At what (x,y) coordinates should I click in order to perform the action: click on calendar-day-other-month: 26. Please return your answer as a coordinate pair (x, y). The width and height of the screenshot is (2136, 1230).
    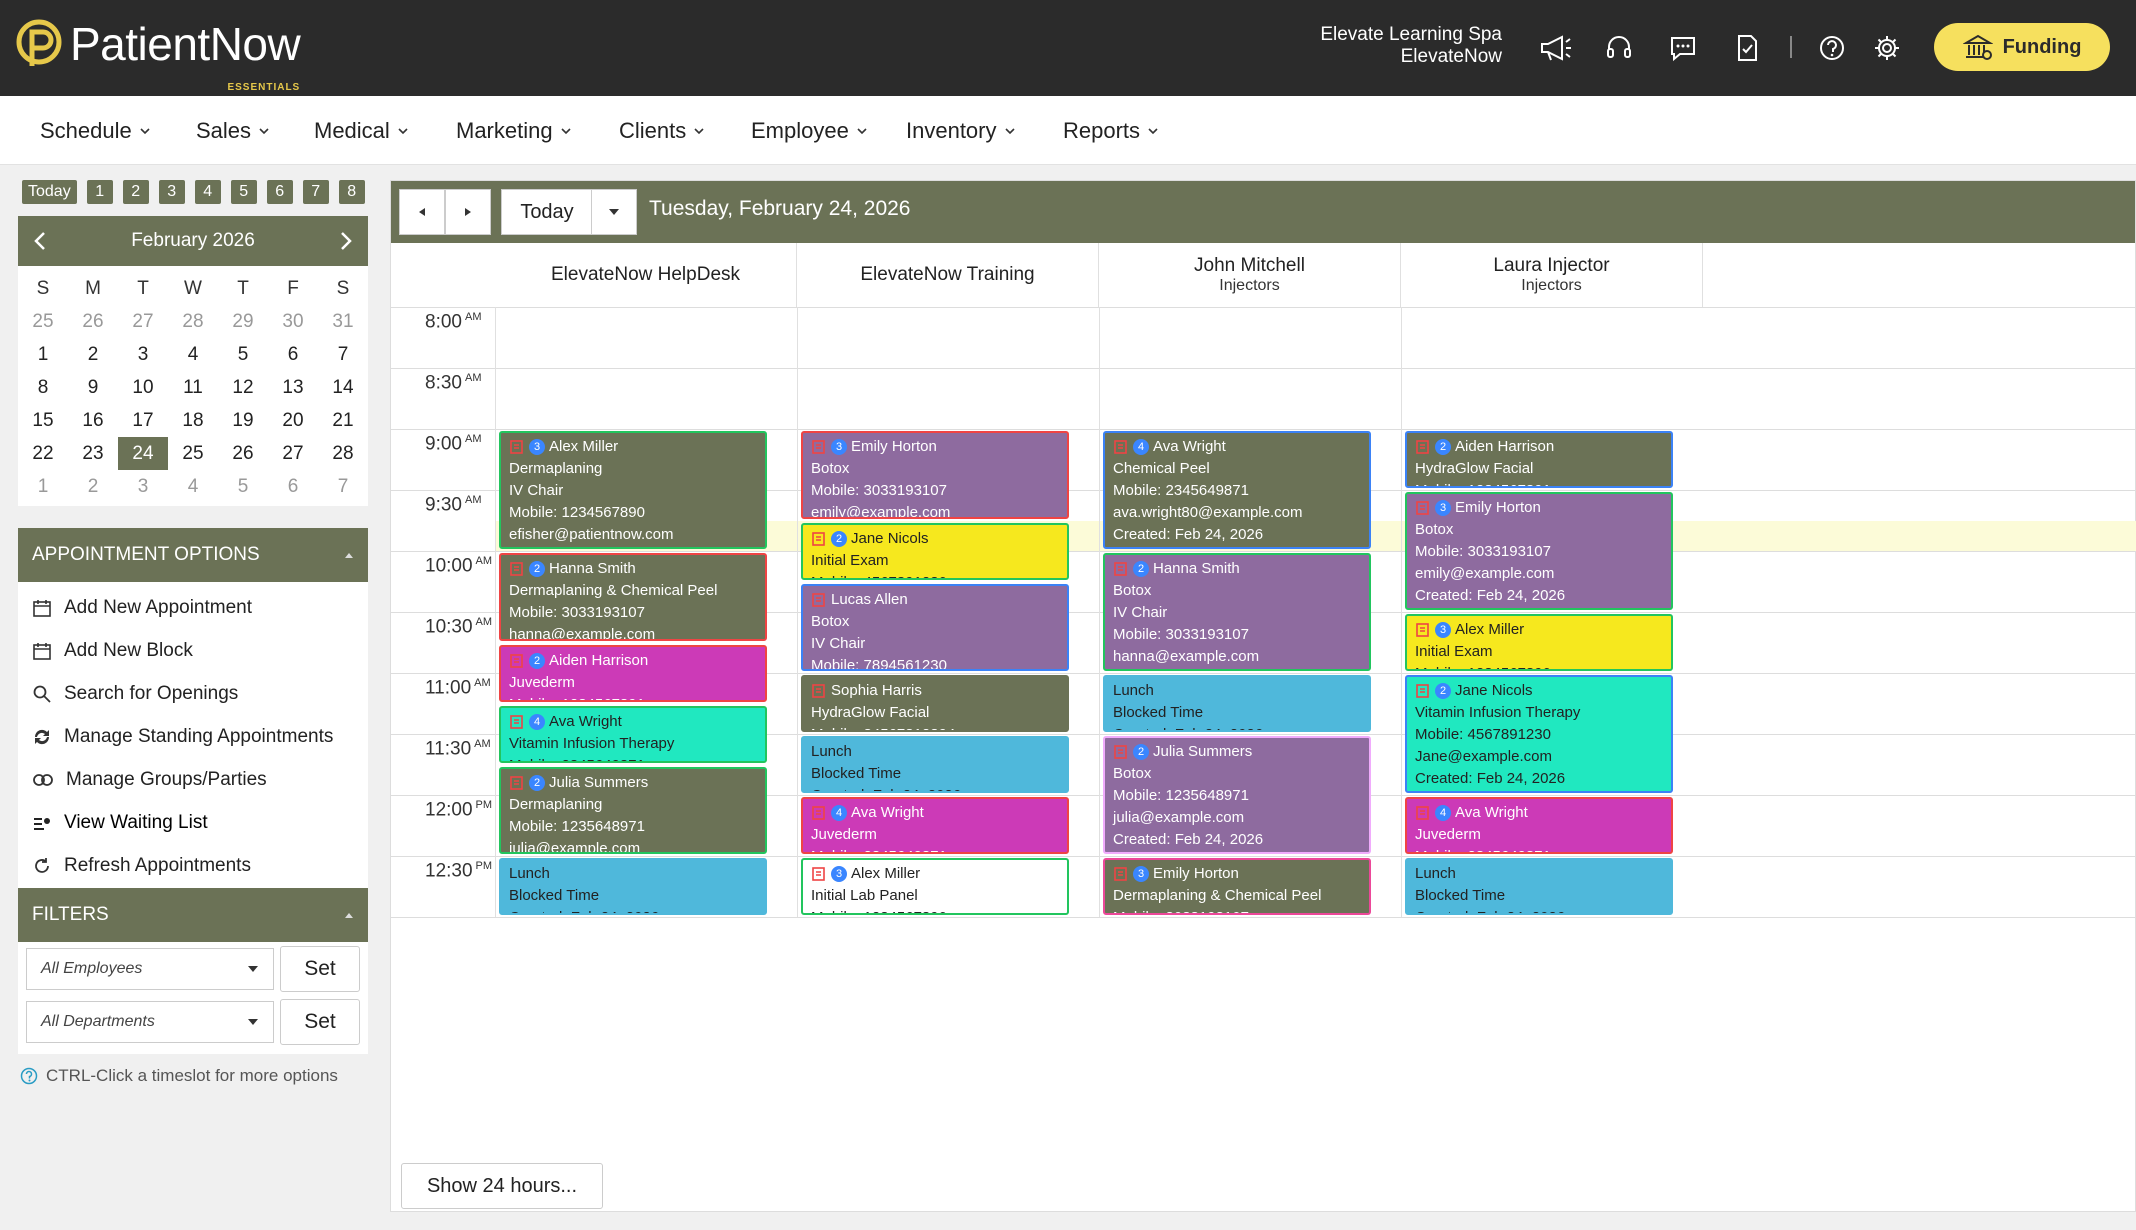
    Looking at the image, I should click on (93, 321).